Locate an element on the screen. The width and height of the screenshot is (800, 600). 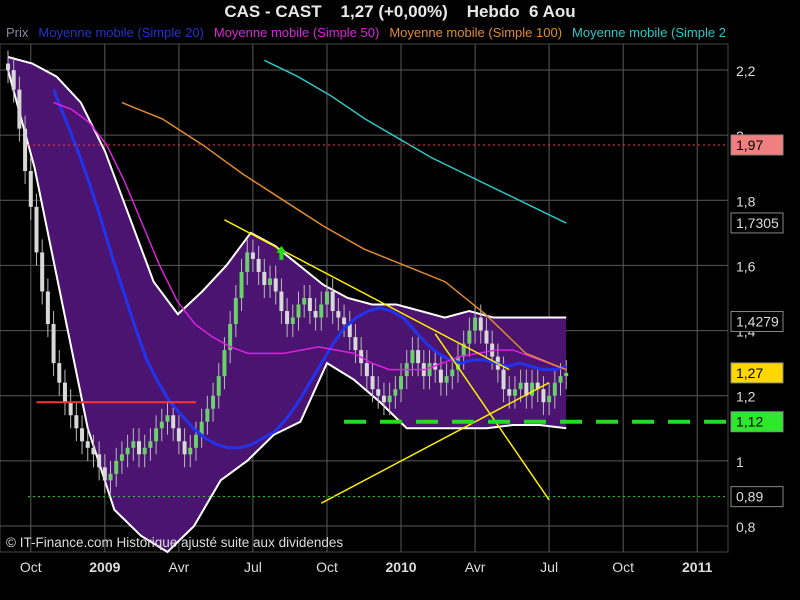
y-tick-label: 0,8 is located at coordinates (746, 527).